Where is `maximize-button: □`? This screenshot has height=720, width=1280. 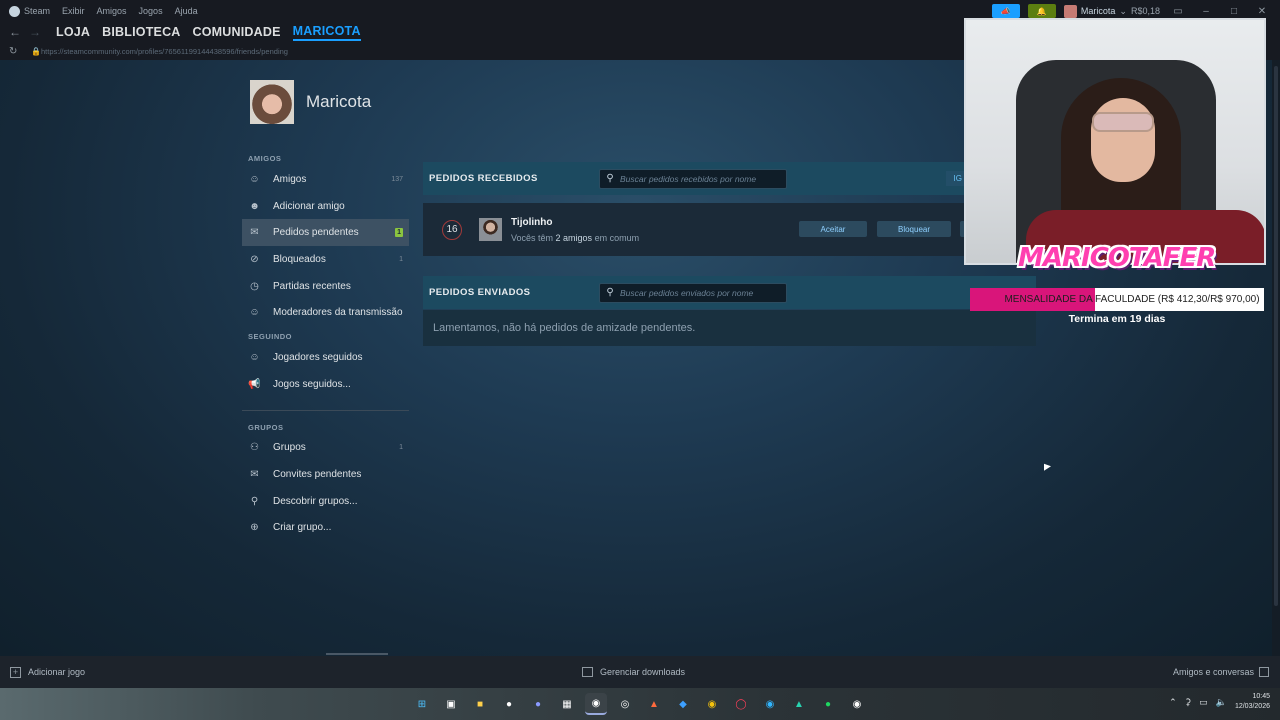
maximize-button: □ is located at coordinates (1234, 11).